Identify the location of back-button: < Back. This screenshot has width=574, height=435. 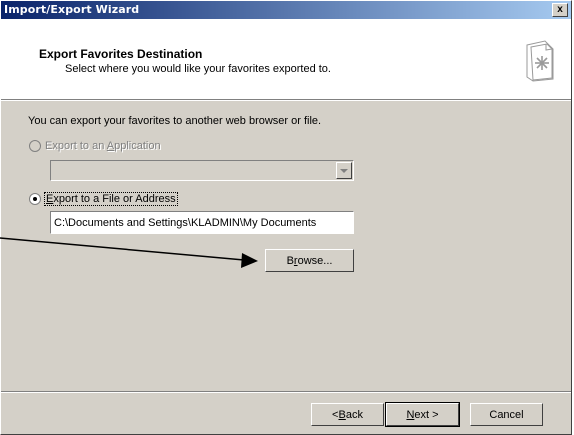
(347, 414).